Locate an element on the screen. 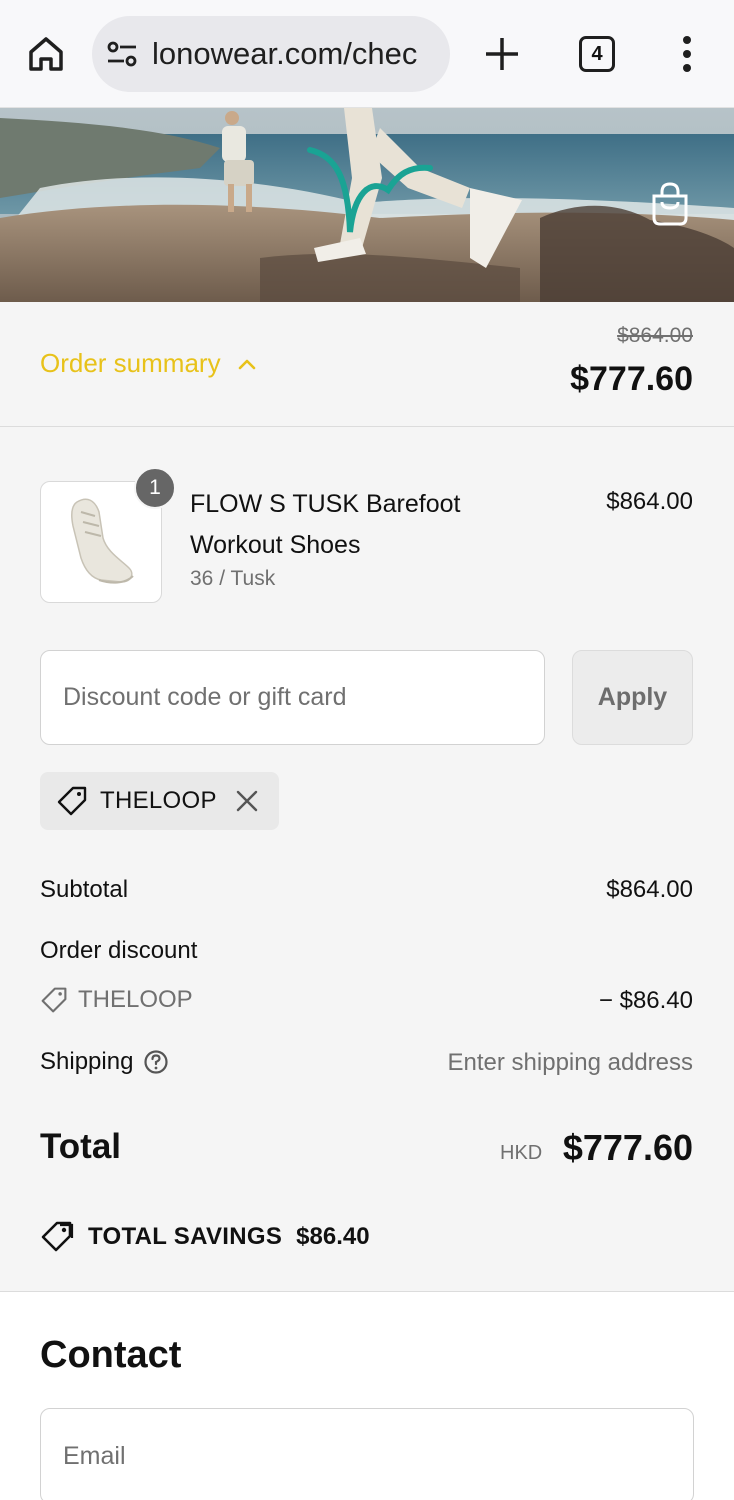 The width and height of the screenshot is (734, 1500). order-summary-header: Order summary $864.00 $777.60 is located at coordinates (367, 364).